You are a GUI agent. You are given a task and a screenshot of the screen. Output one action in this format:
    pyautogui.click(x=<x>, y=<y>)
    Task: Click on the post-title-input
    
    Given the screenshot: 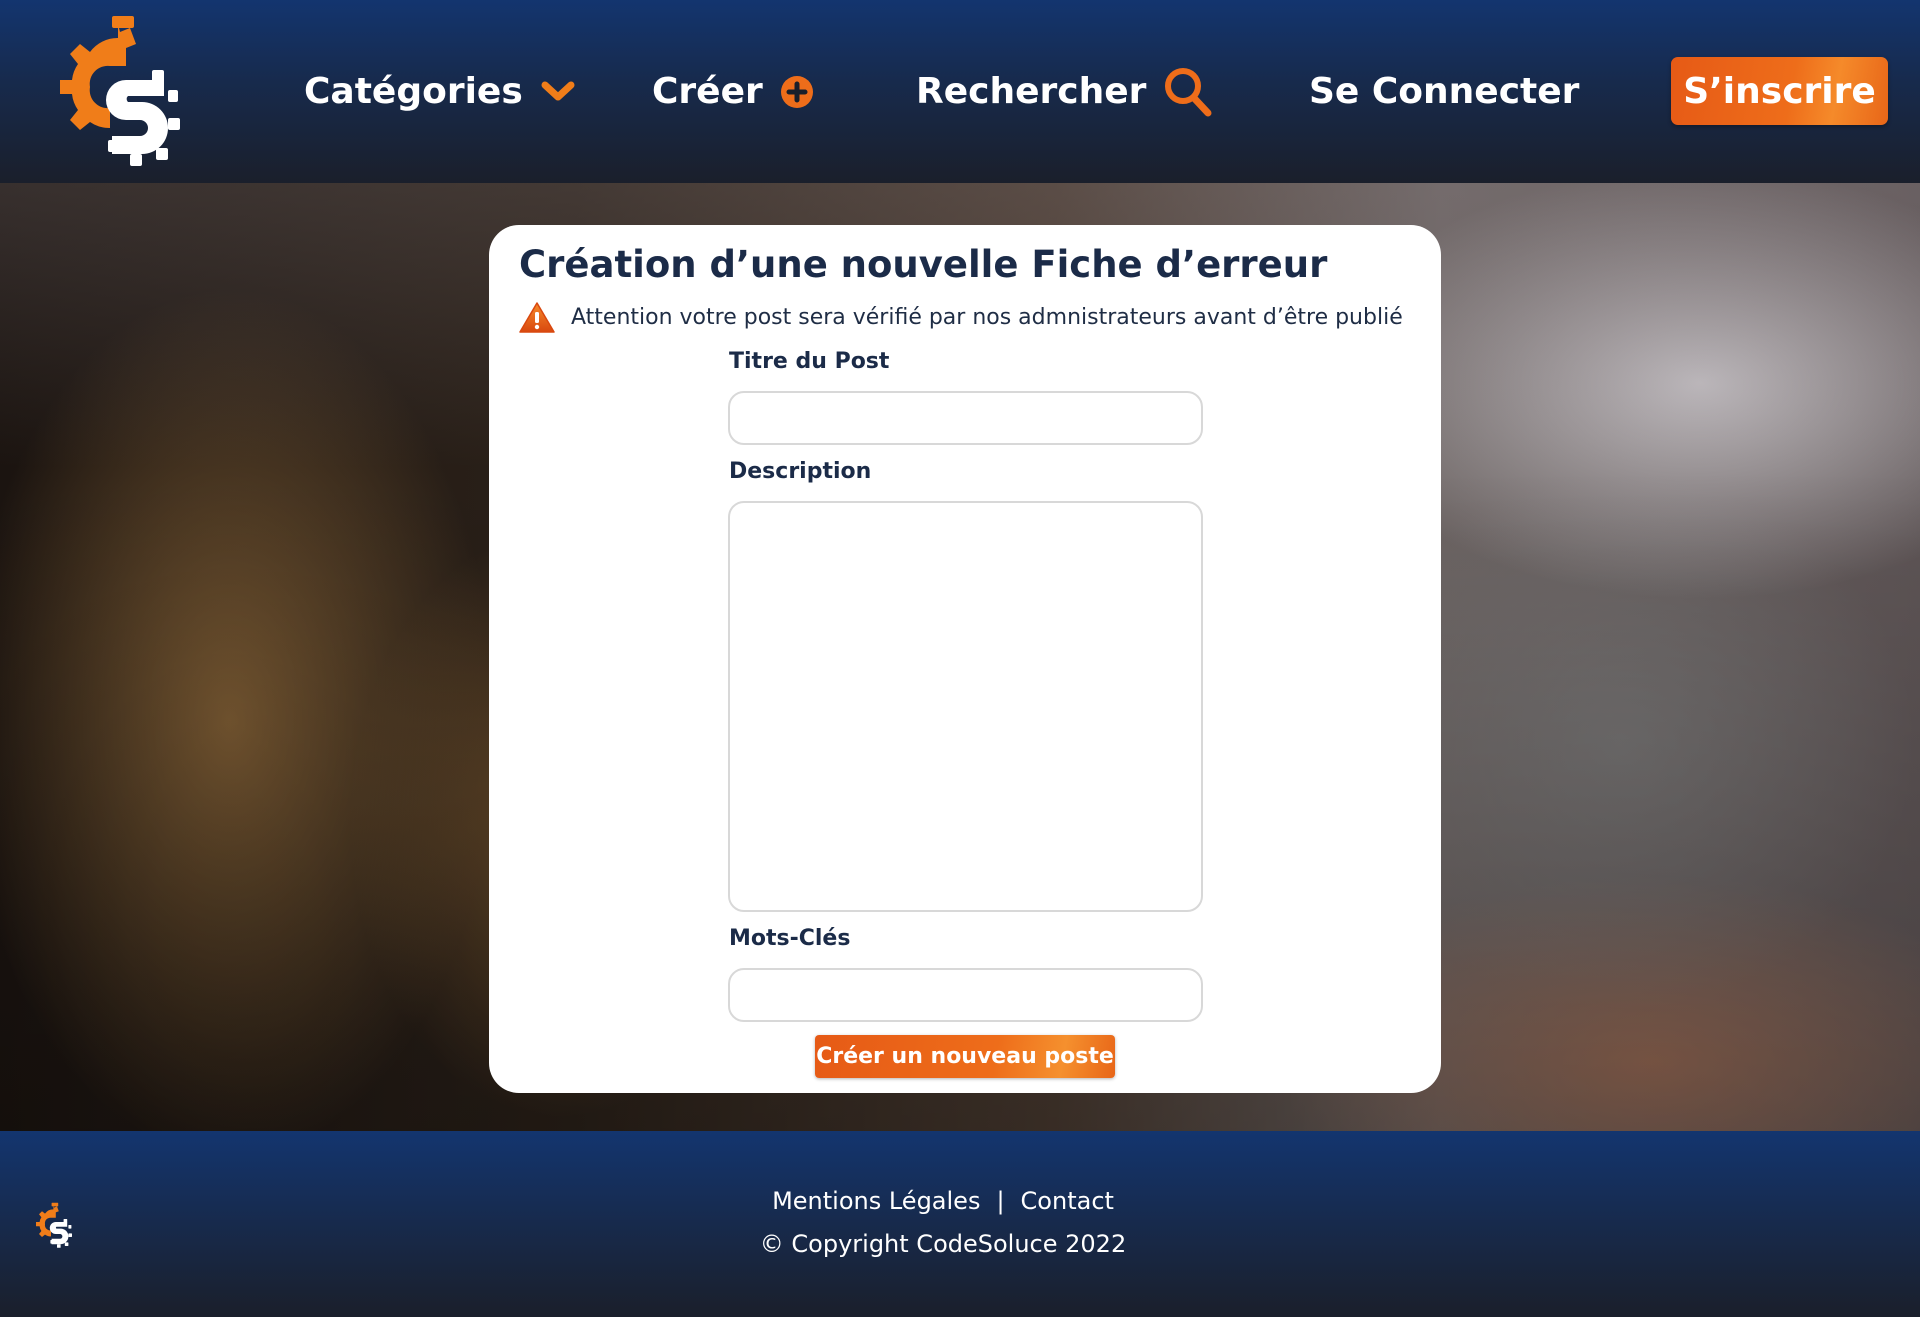 What is the action you would take?
    pyautogui.click(x=965, y=418)
    